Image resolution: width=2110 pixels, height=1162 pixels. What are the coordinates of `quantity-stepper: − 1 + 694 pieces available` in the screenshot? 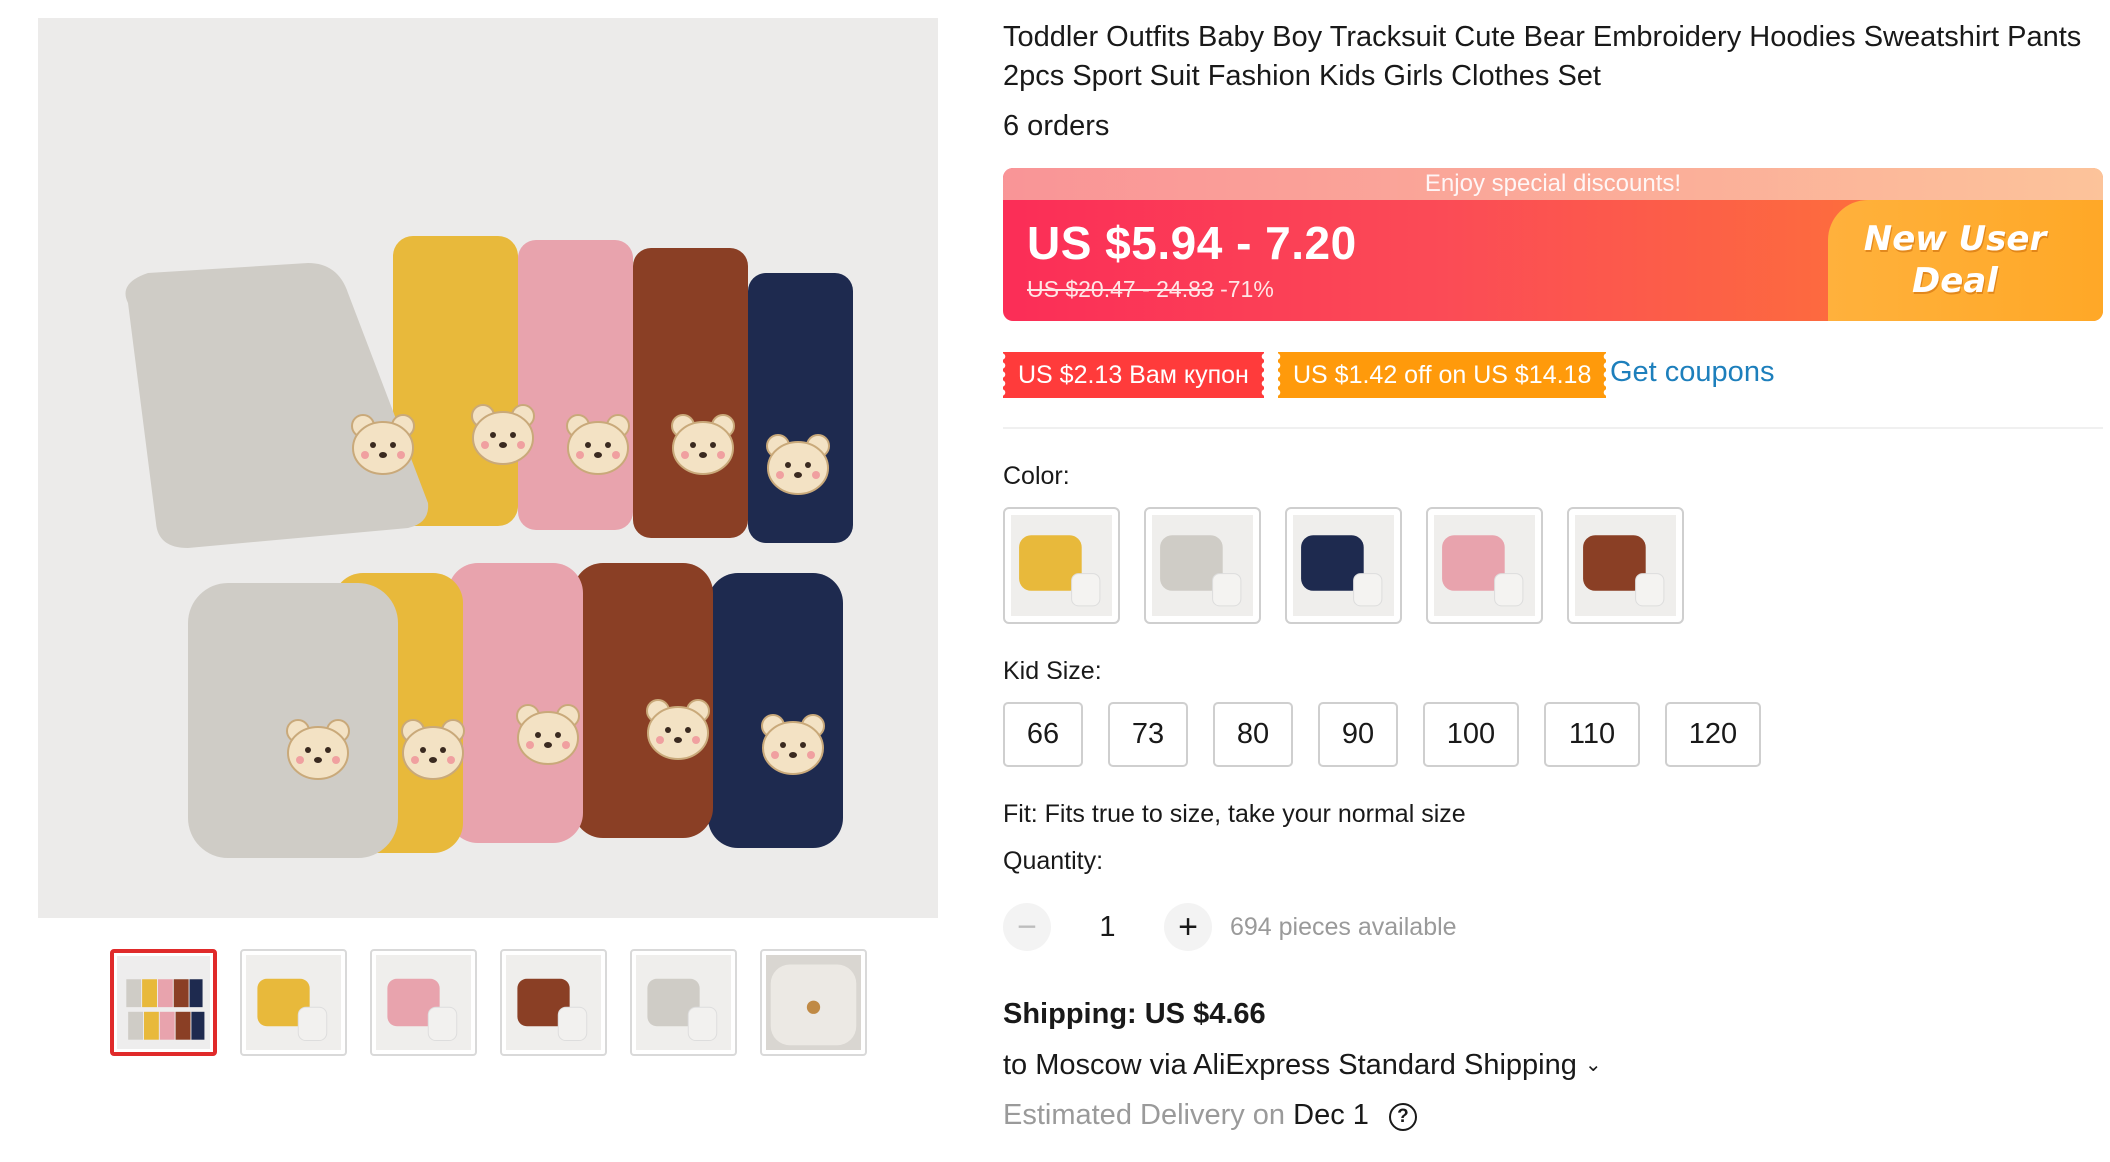 It's located at (1230, 927).